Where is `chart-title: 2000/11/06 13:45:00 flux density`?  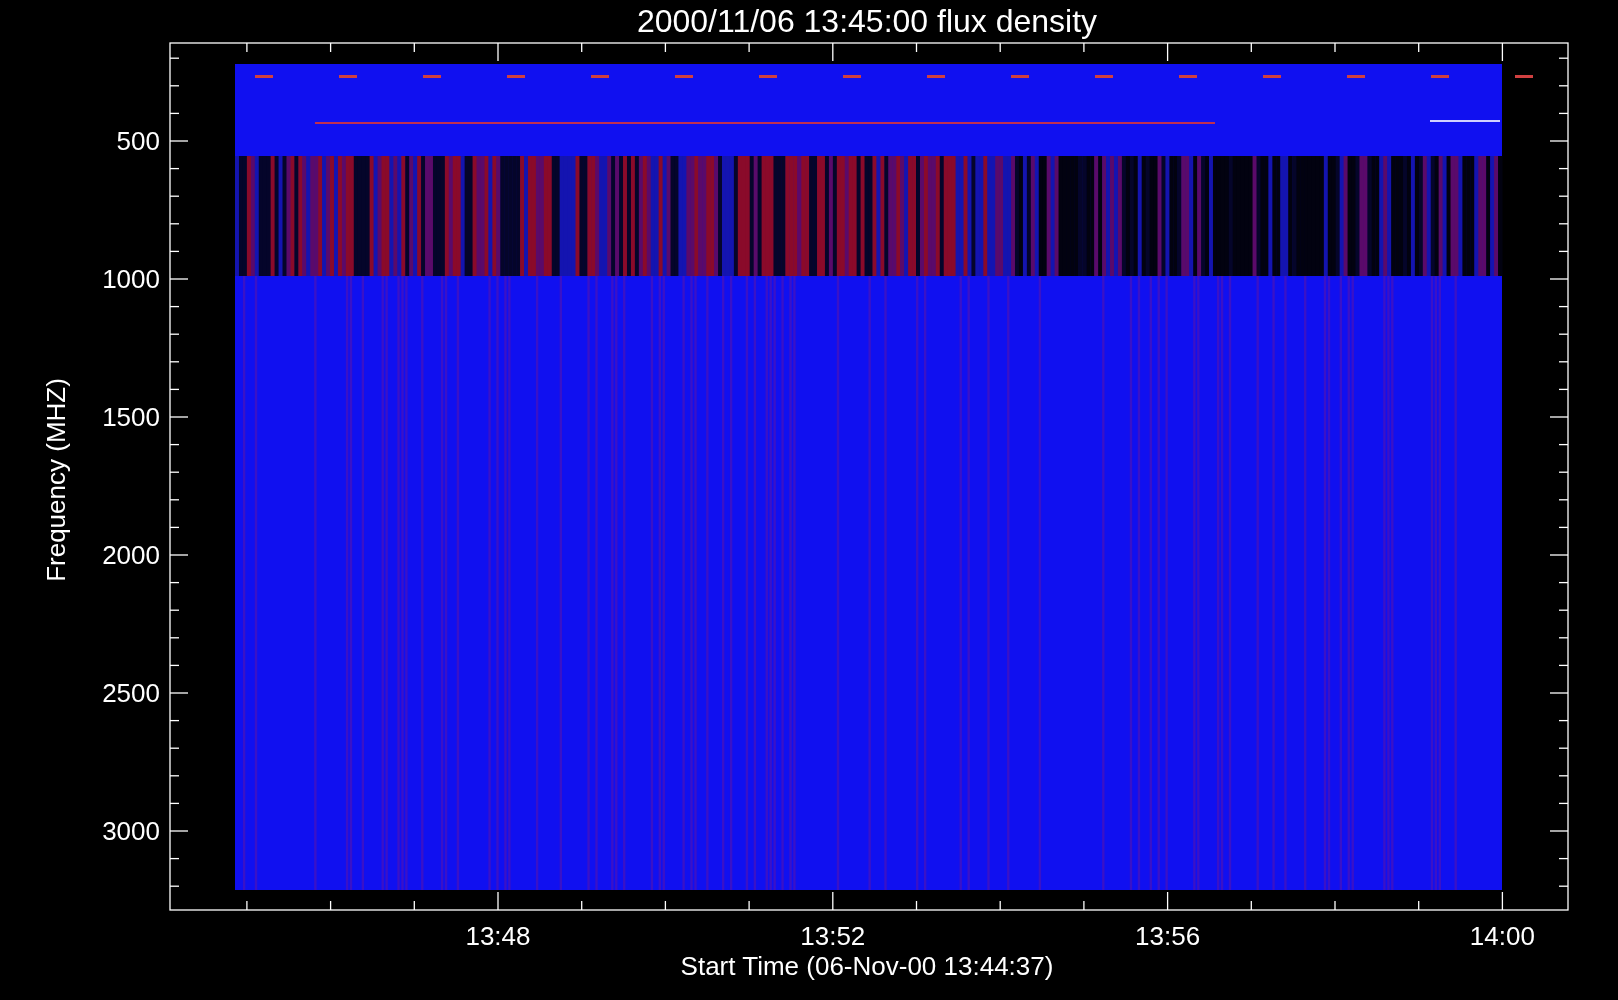 chart-title: 2000/11/06 13:45:00 flux density is located at coordinates (867, 21).